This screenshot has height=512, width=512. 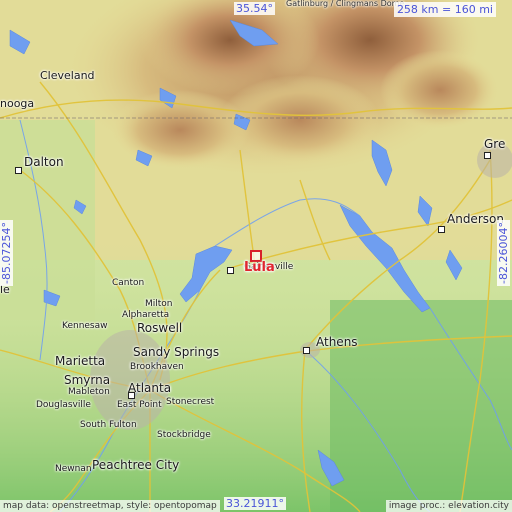 I want to click on place-label-cleveland: Cleveland, so click(x=67, y=75).